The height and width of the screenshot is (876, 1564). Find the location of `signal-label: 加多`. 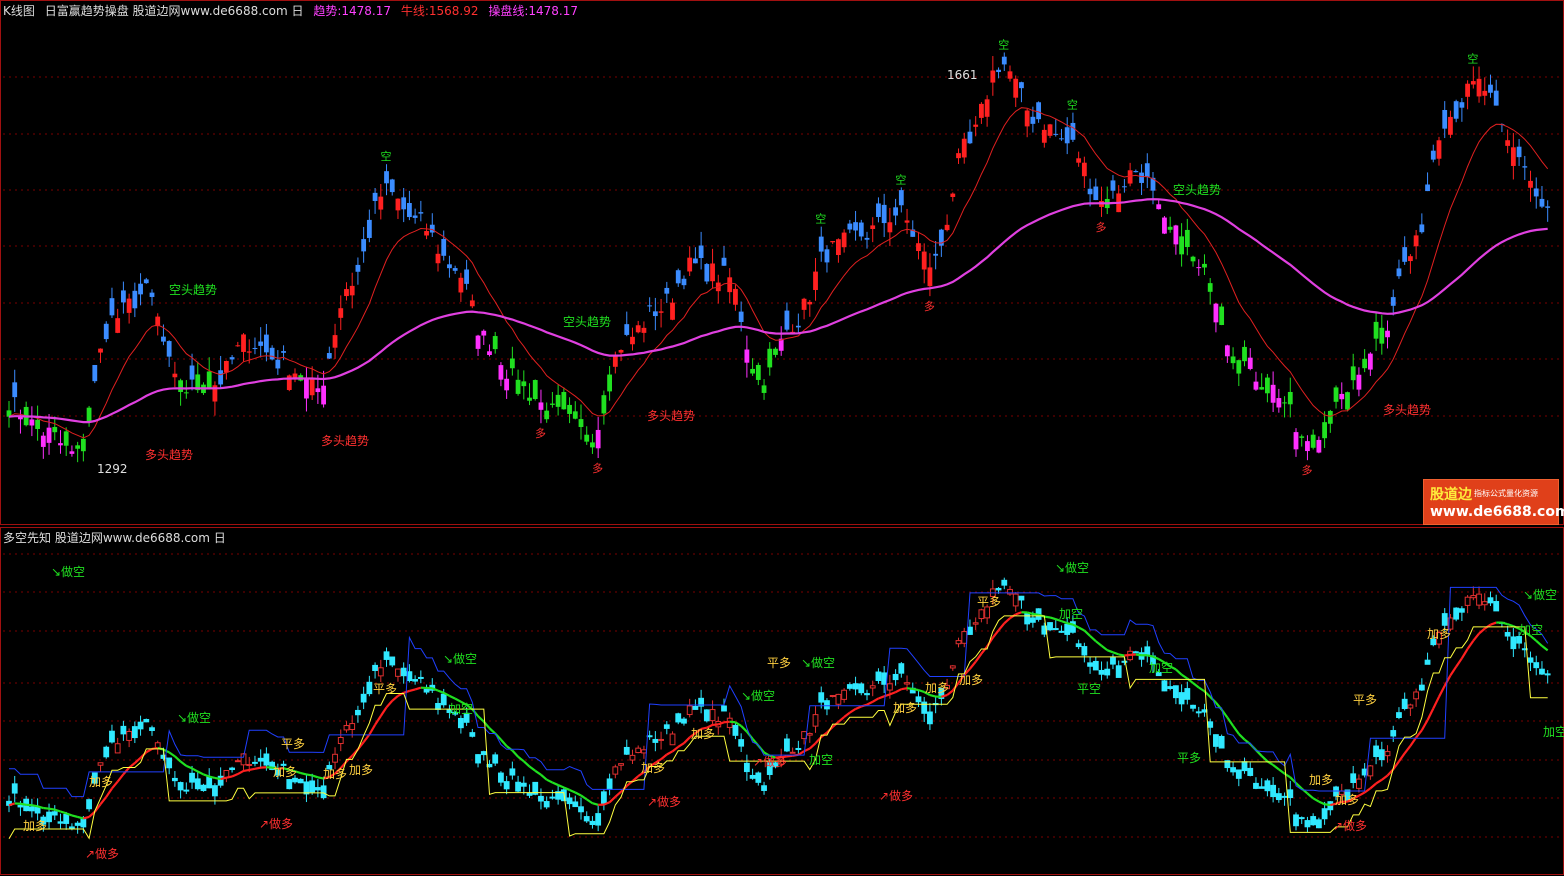

signal-label: 加多 is located at coordinates (335, 774).